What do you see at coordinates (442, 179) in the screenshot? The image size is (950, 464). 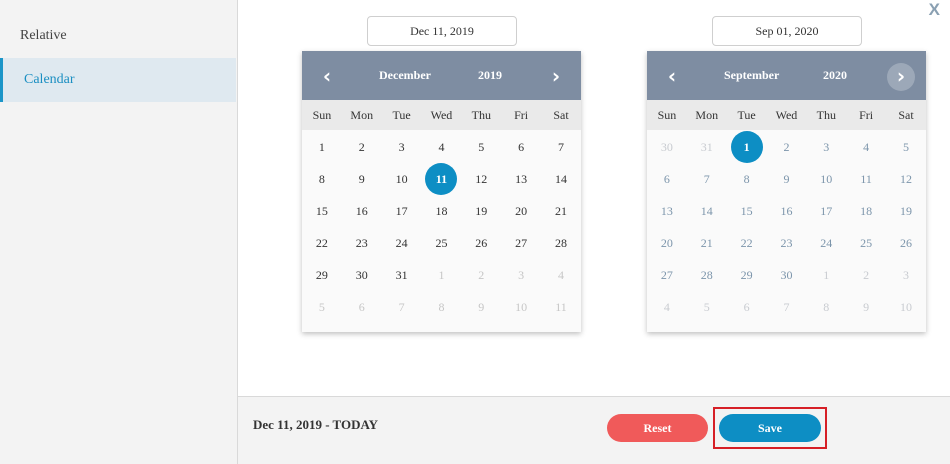 I see `selected-day-cell: 11` at bounding box center [442, 179].